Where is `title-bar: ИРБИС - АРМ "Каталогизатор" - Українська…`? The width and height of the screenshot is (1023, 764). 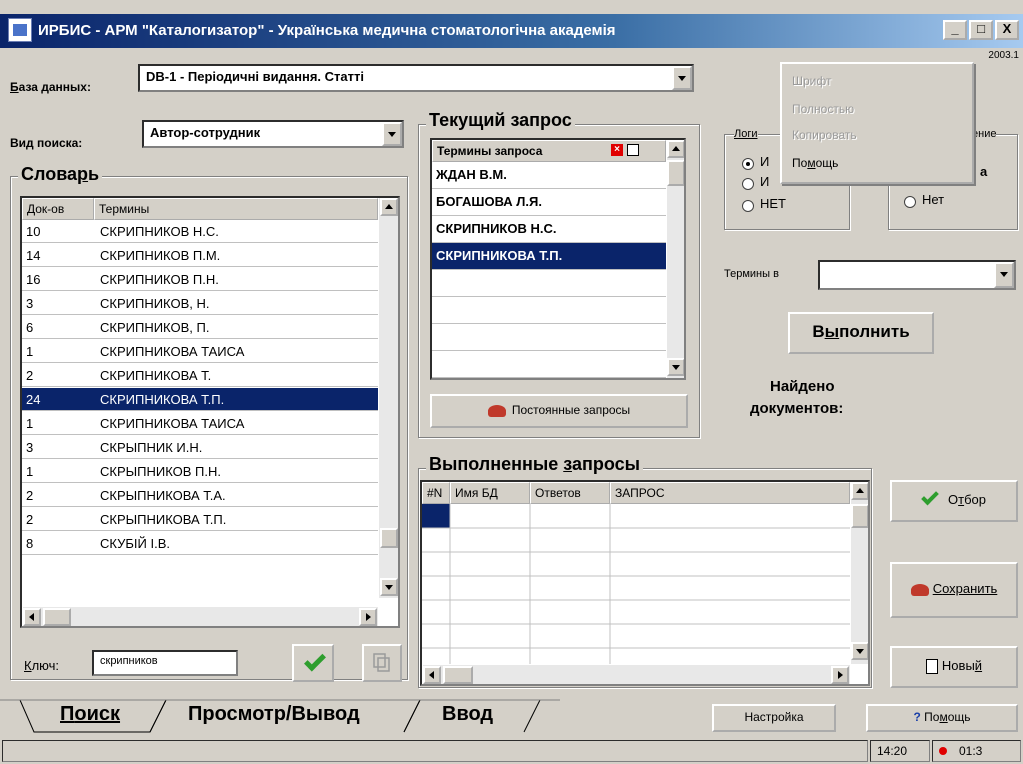
title-bar: ИРБИС - АРМ "Каталогизатор" - Українська… is located at coordinates (511, 31).